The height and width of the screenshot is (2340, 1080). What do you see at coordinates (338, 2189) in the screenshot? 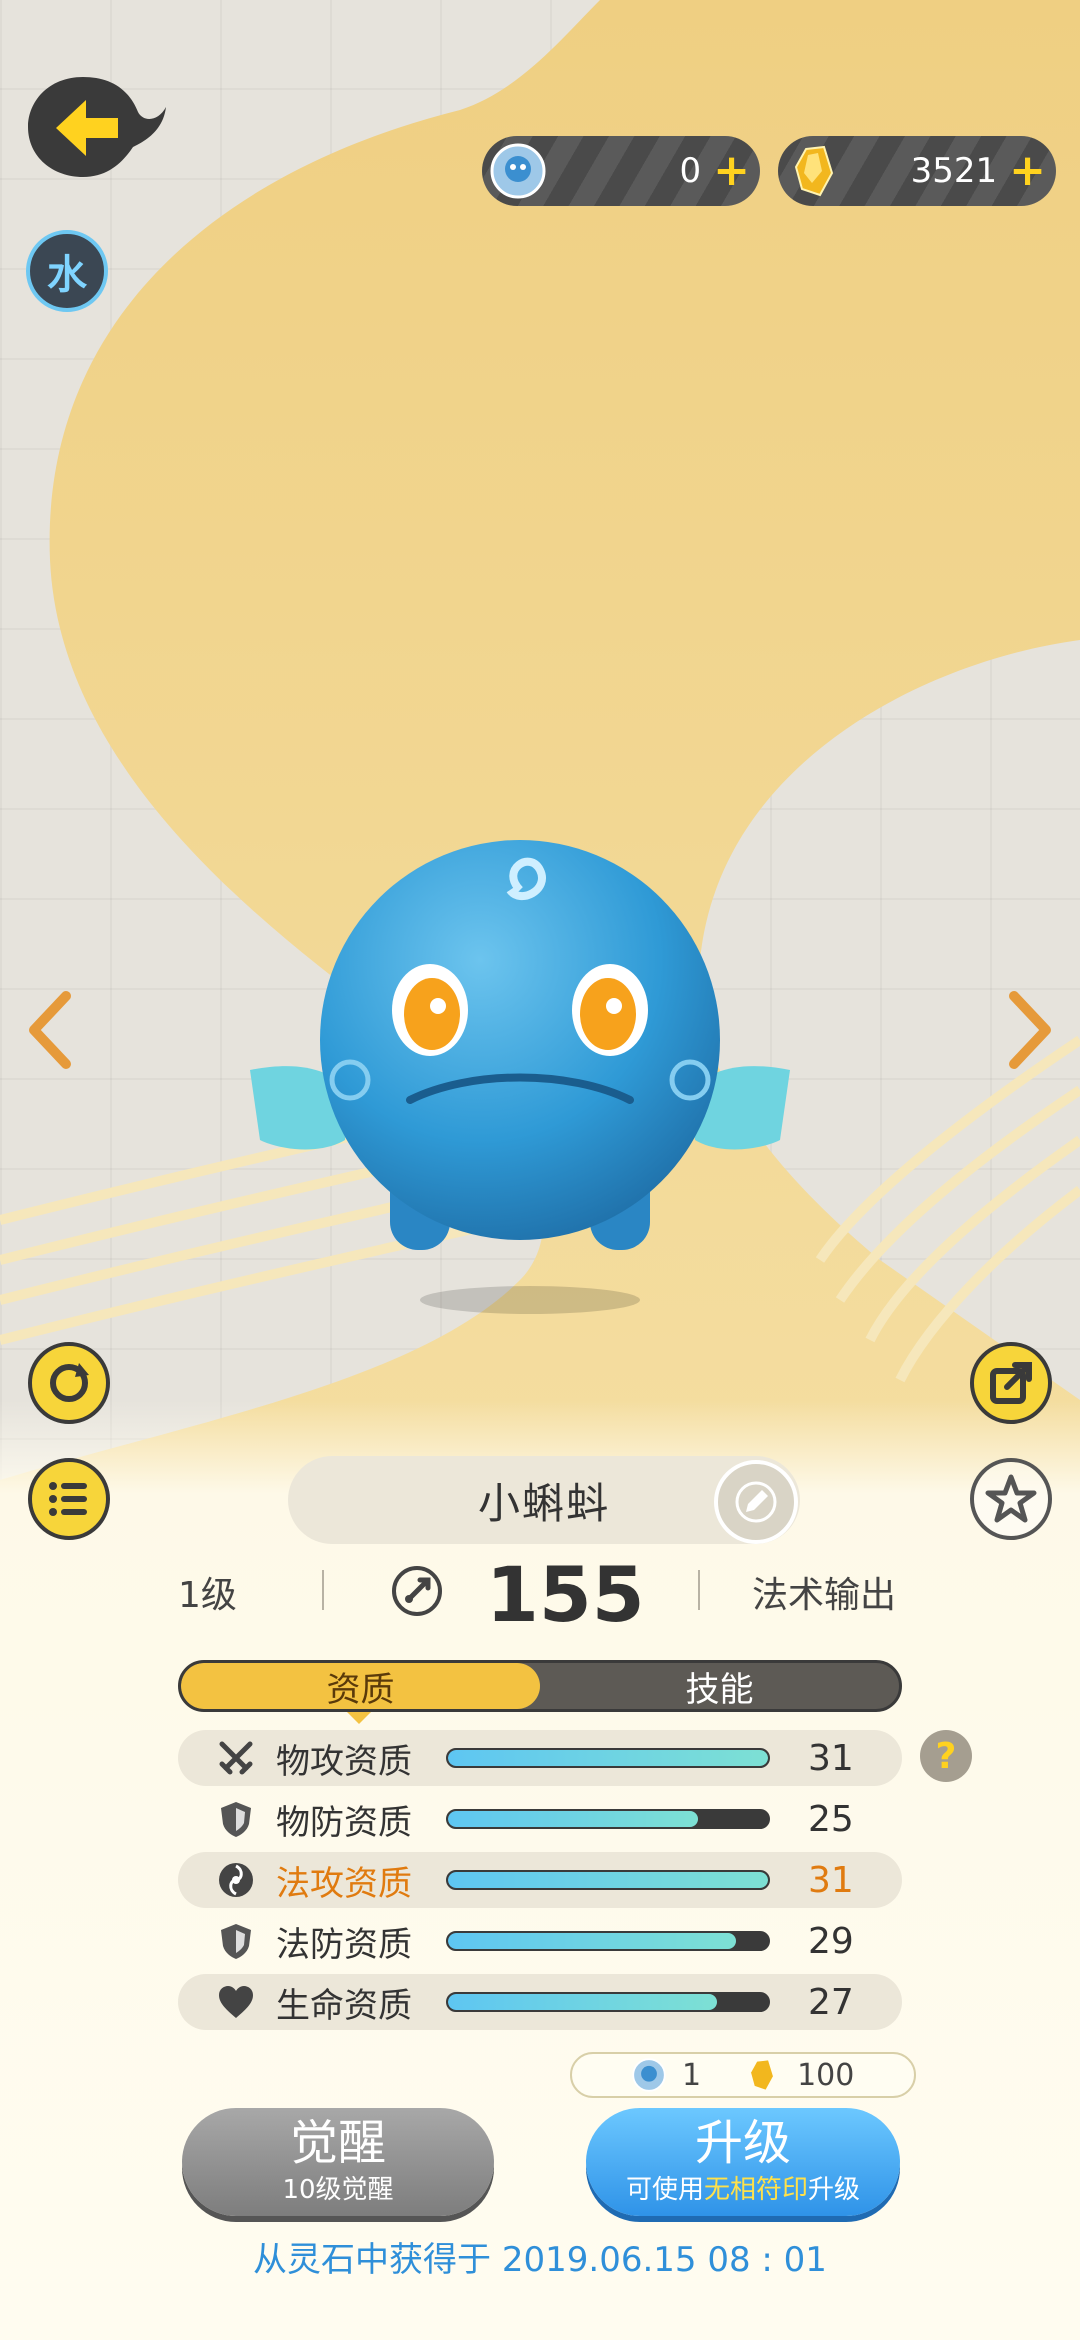
I see `awaken-sublabel: 10级觉醒` at bounding box center [338, 2189].